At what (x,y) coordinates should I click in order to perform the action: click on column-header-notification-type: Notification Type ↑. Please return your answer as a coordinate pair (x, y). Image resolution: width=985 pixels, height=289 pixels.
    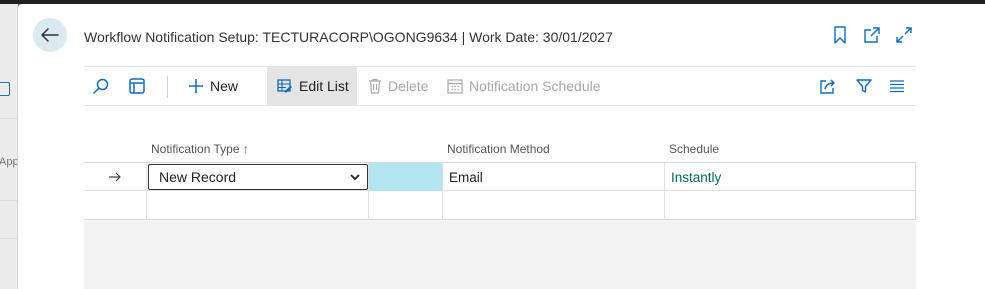
    Looking at the image, I should click on (200, 149).